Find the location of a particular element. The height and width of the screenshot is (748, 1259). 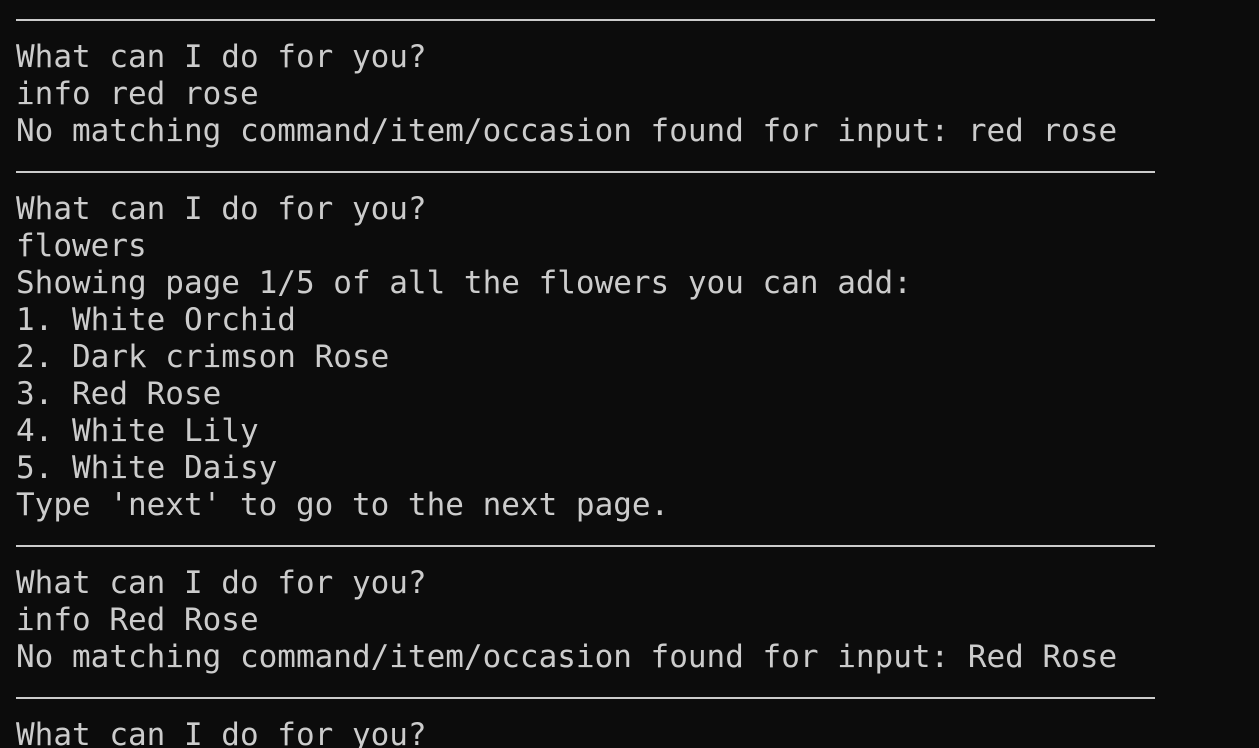

list-item: 4. White Lily is located at coordinates (137, 431).